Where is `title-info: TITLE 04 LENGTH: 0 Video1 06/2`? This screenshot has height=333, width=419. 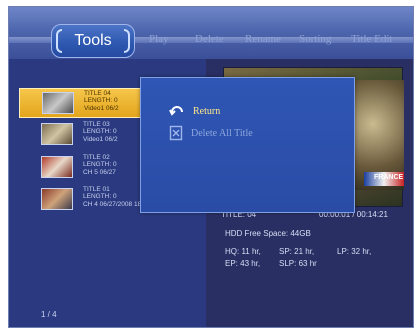
title-info: TITLE 04 LENGTH: 0 Video1 06/2 is located at coordinates (101, 101).